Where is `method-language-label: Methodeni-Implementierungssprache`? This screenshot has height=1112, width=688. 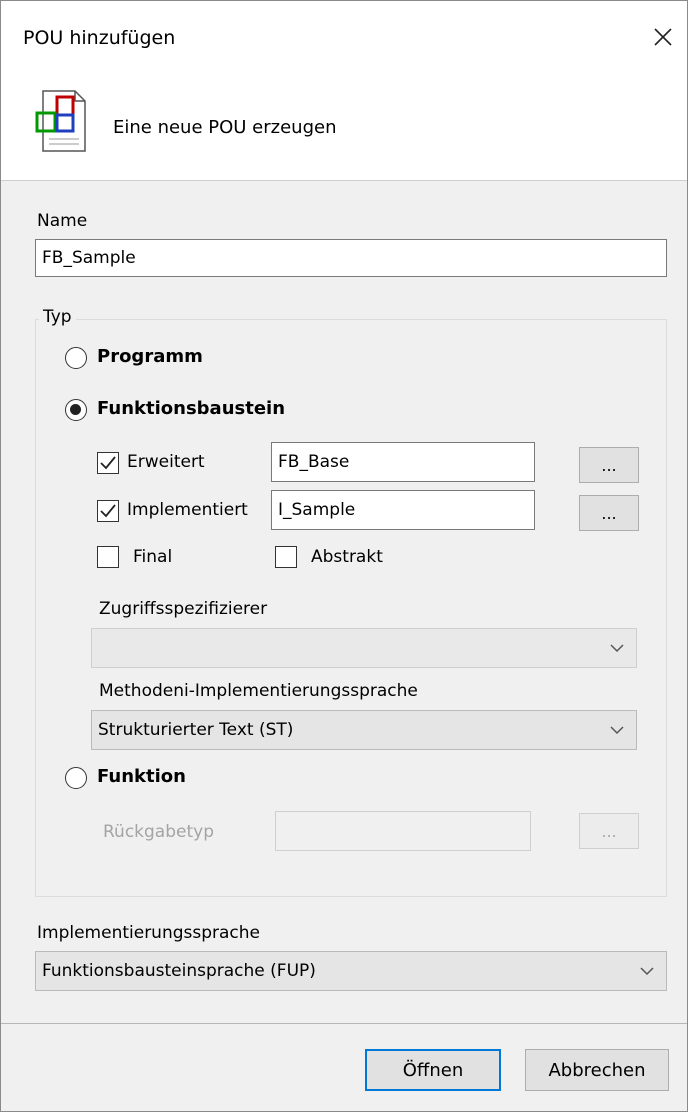
method-language-label: Methodeni-Implementierungssprache is located at coordinates (258, 691).